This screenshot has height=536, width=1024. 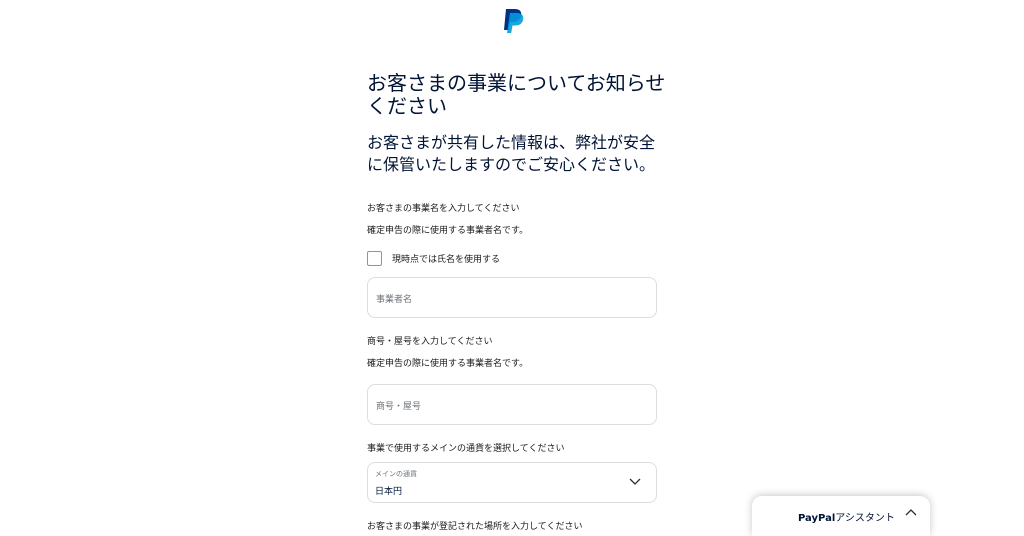 I want to click on use-full-name-label: 現時点では氏名を使用する, so click(x=446, y=260).